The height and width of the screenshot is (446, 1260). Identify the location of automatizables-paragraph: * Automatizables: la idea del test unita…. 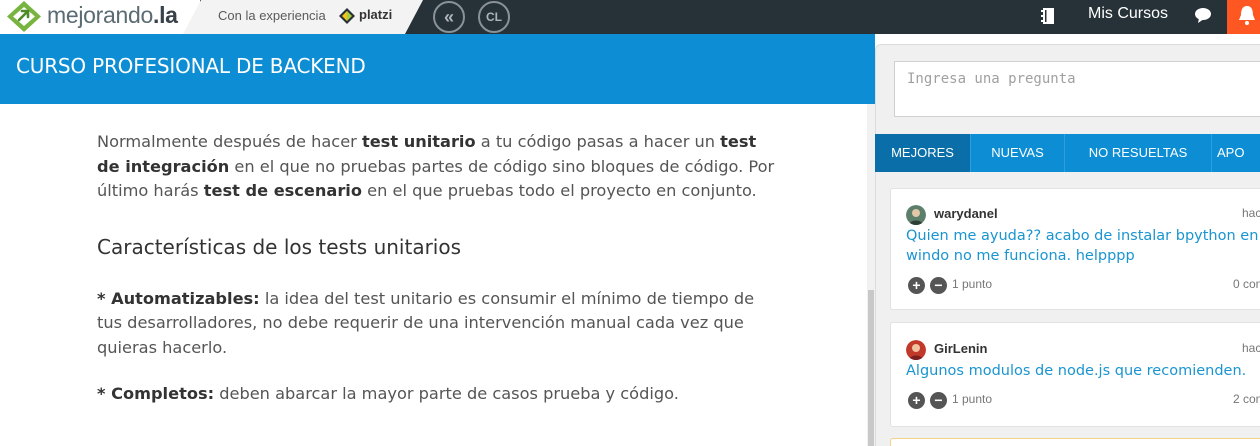
(426, 322).